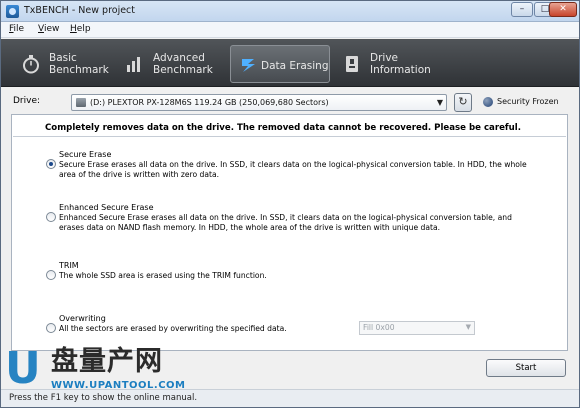 This screenshot has width=580, height=408. I want to click on tab-drive-information: Drive Information, so click(384, 64).